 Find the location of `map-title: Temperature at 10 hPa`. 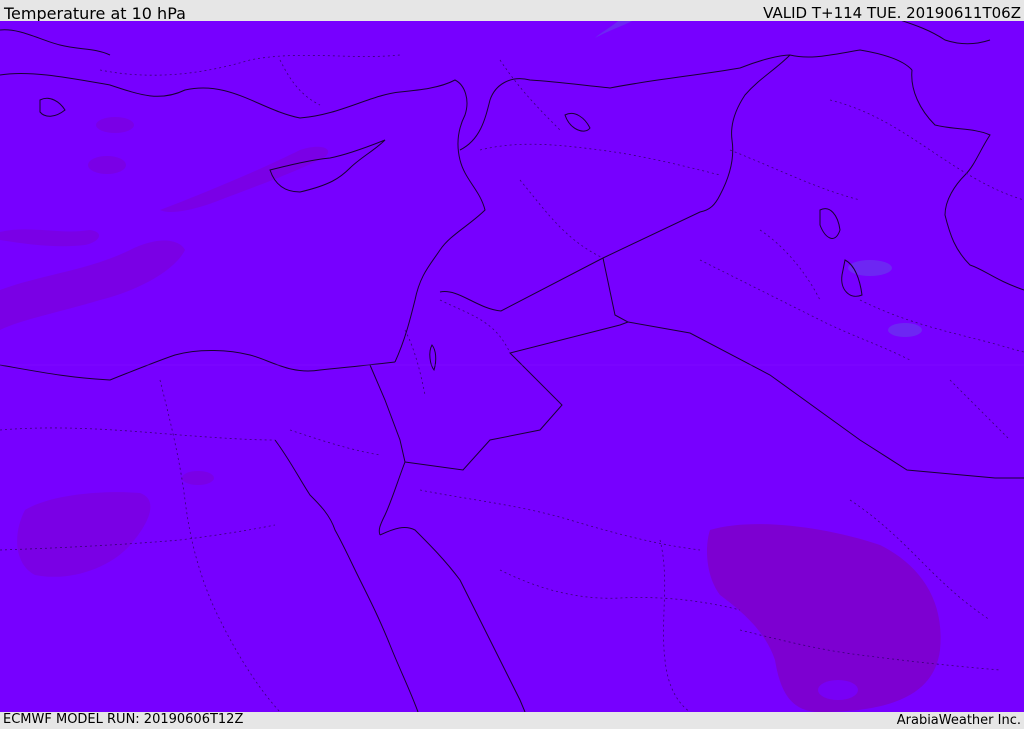

map-title: Temperature at 10 hPa is located at coordinates (95, 13).